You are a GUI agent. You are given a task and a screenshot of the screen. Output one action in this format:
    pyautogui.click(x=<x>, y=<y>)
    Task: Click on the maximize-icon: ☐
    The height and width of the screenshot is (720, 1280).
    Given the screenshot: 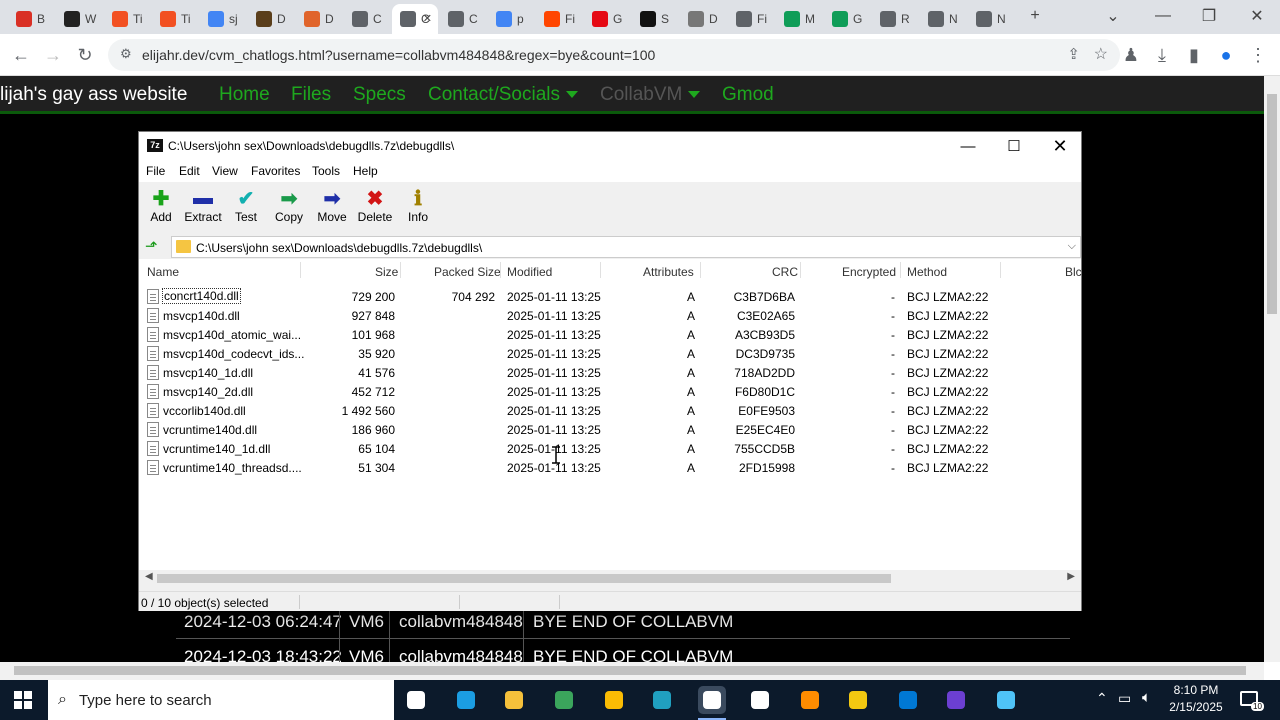 What is the action you would take?
    pyautogui.click(x=1014, y=146)
    